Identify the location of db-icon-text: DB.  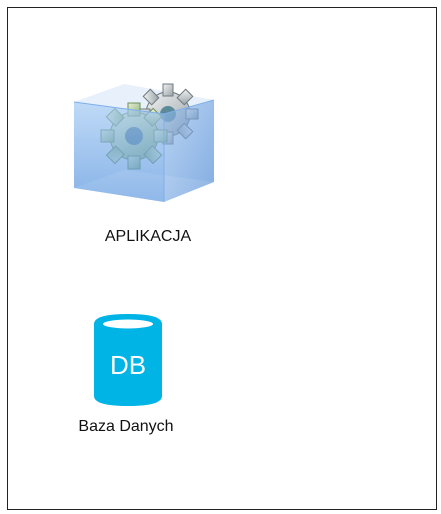
(128, 365).